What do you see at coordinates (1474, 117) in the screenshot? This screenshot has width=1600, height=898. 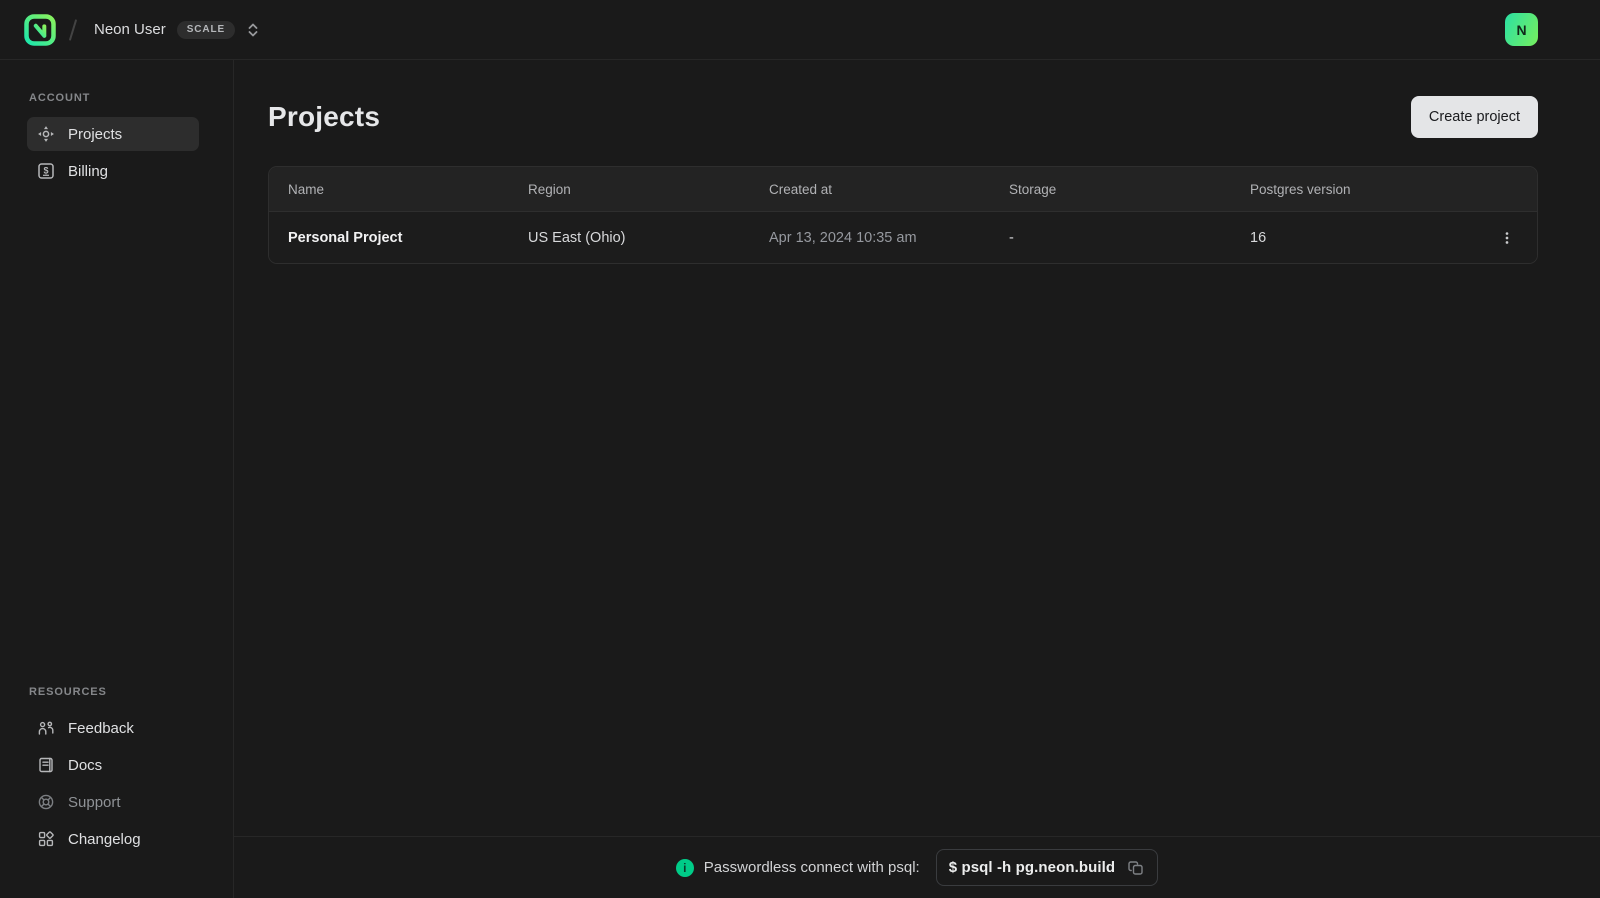 I see `create-project-button: Create project` at bounding box center [1474, 117].